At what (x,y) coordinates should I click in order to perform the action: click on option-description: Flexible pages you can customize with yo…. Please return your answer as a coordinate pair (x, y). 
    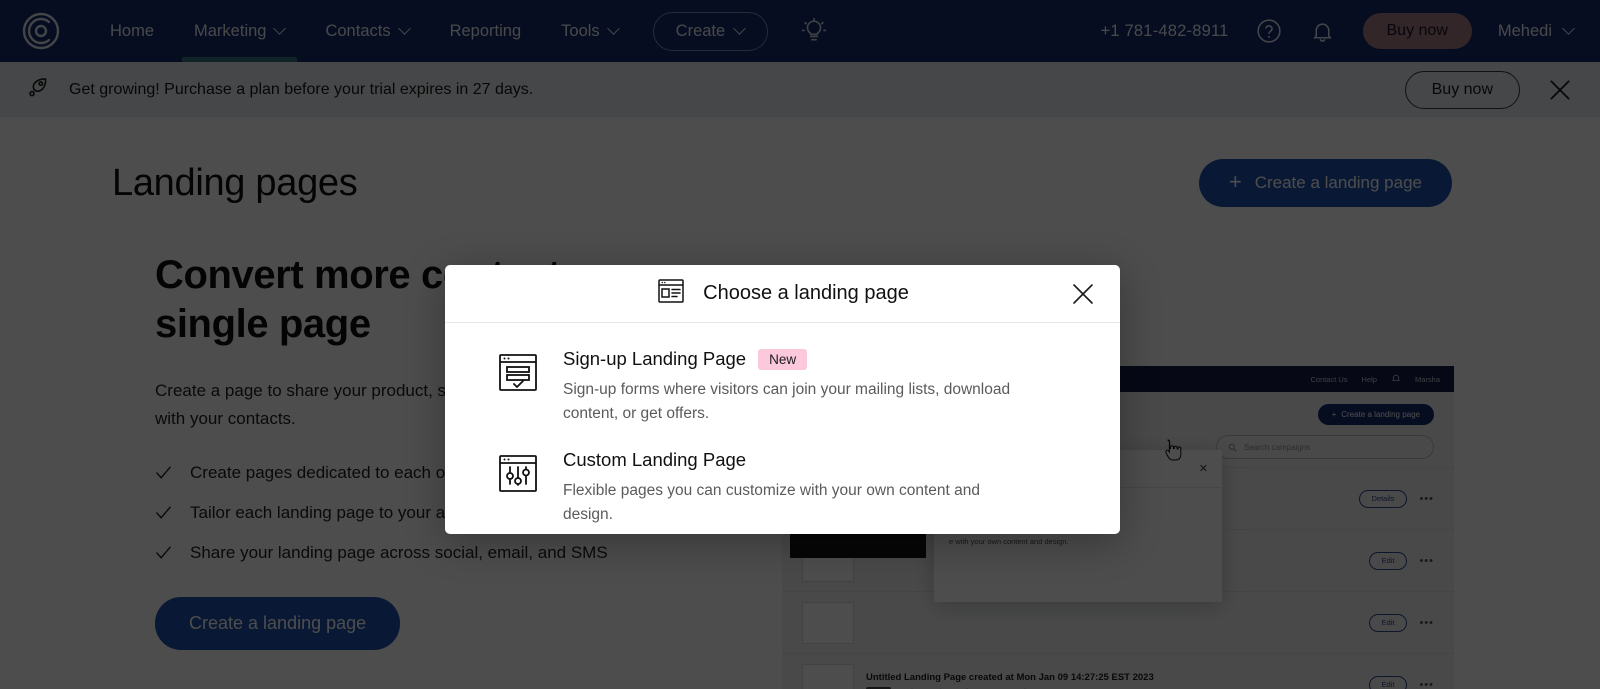
    Looking at the image, I should click on (772, 502).